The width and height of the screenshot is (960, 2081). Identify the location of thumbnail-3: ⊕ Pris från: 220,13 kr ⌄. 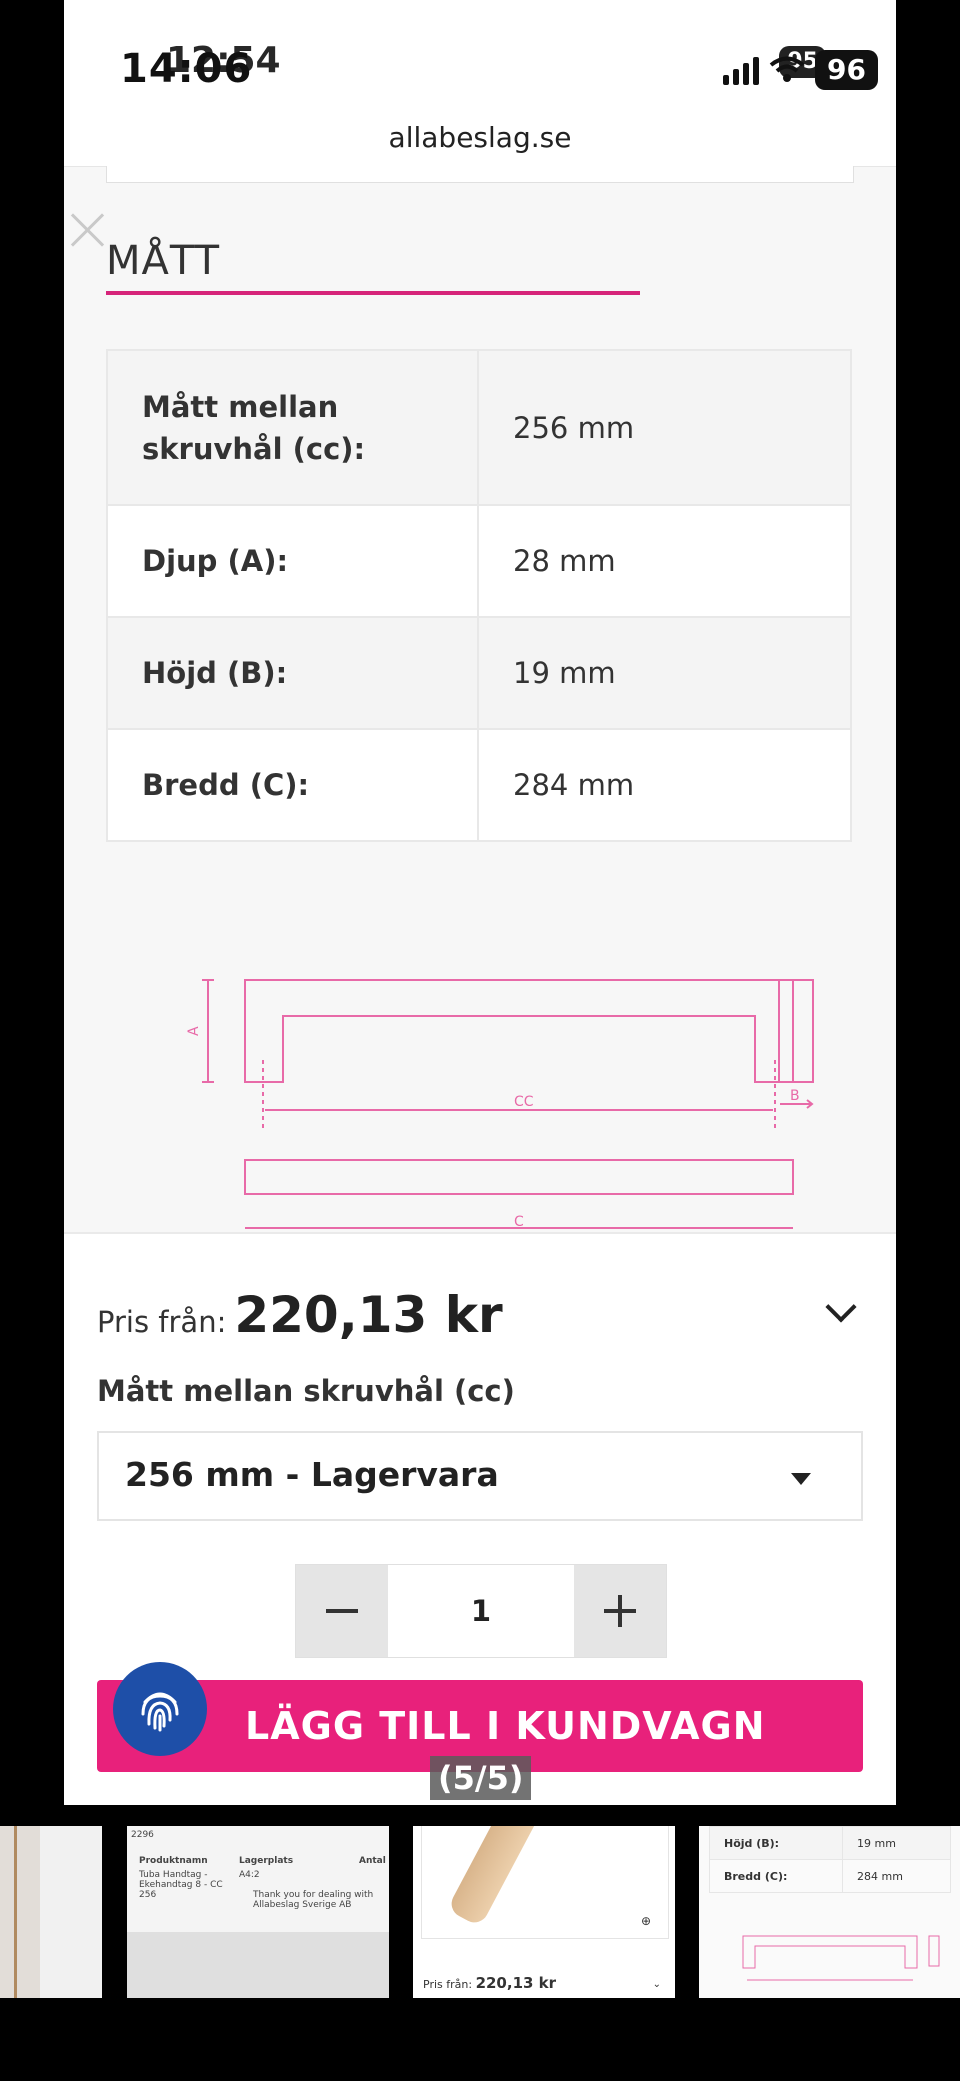
(544, 1912).